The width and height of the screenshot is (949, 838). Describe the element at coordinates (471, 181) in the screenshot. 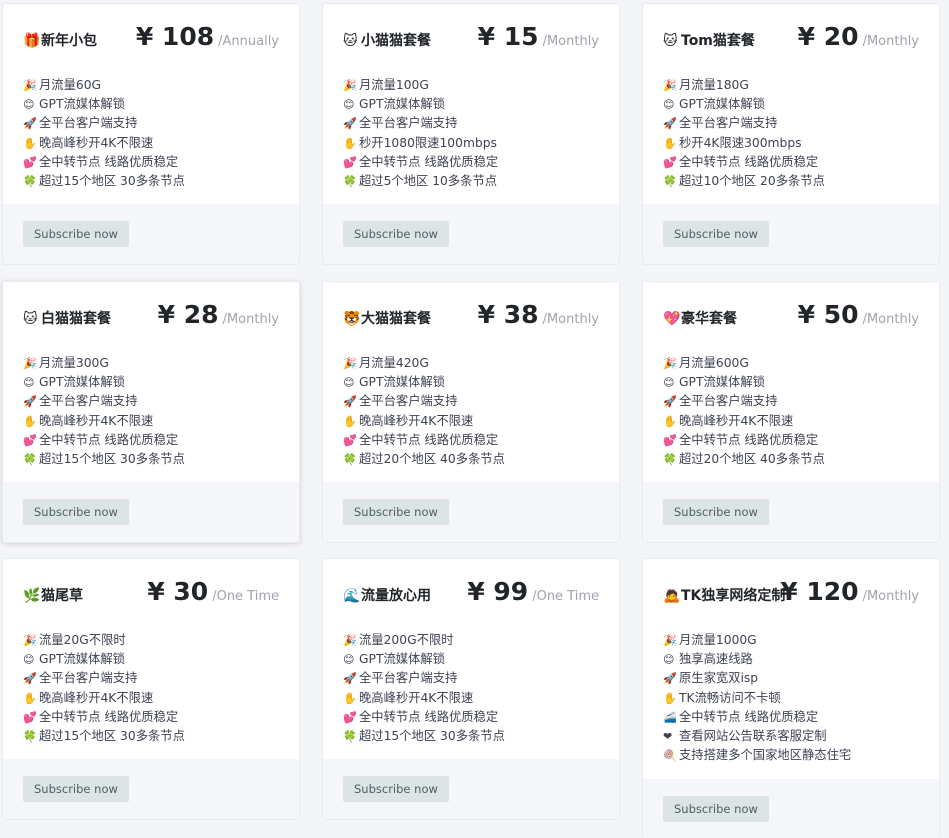

I see `feature-item: 🍀 超过5个地区 10多条节点` at that location.